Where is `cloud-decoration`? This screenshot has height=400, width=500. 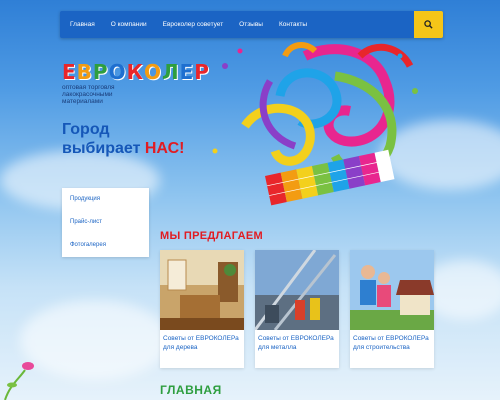 cloud-decoration is located at coordinates (95, 340).